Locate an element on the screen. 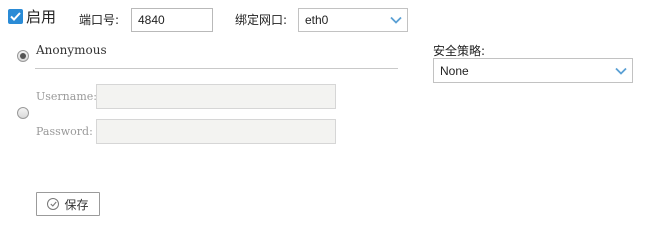 The image size is (670, 240). security-policy-label: 安全策略: is located at coordinates (459, 51).